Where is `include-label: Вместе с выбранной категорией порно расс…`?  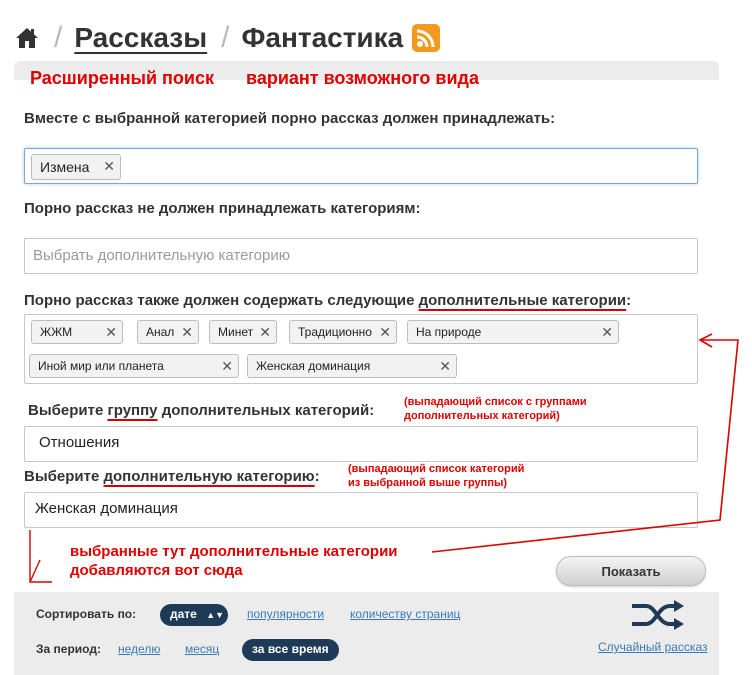
include-label: Вместе с выбранной категорией порно расс… is located at coordinates (290, 118).